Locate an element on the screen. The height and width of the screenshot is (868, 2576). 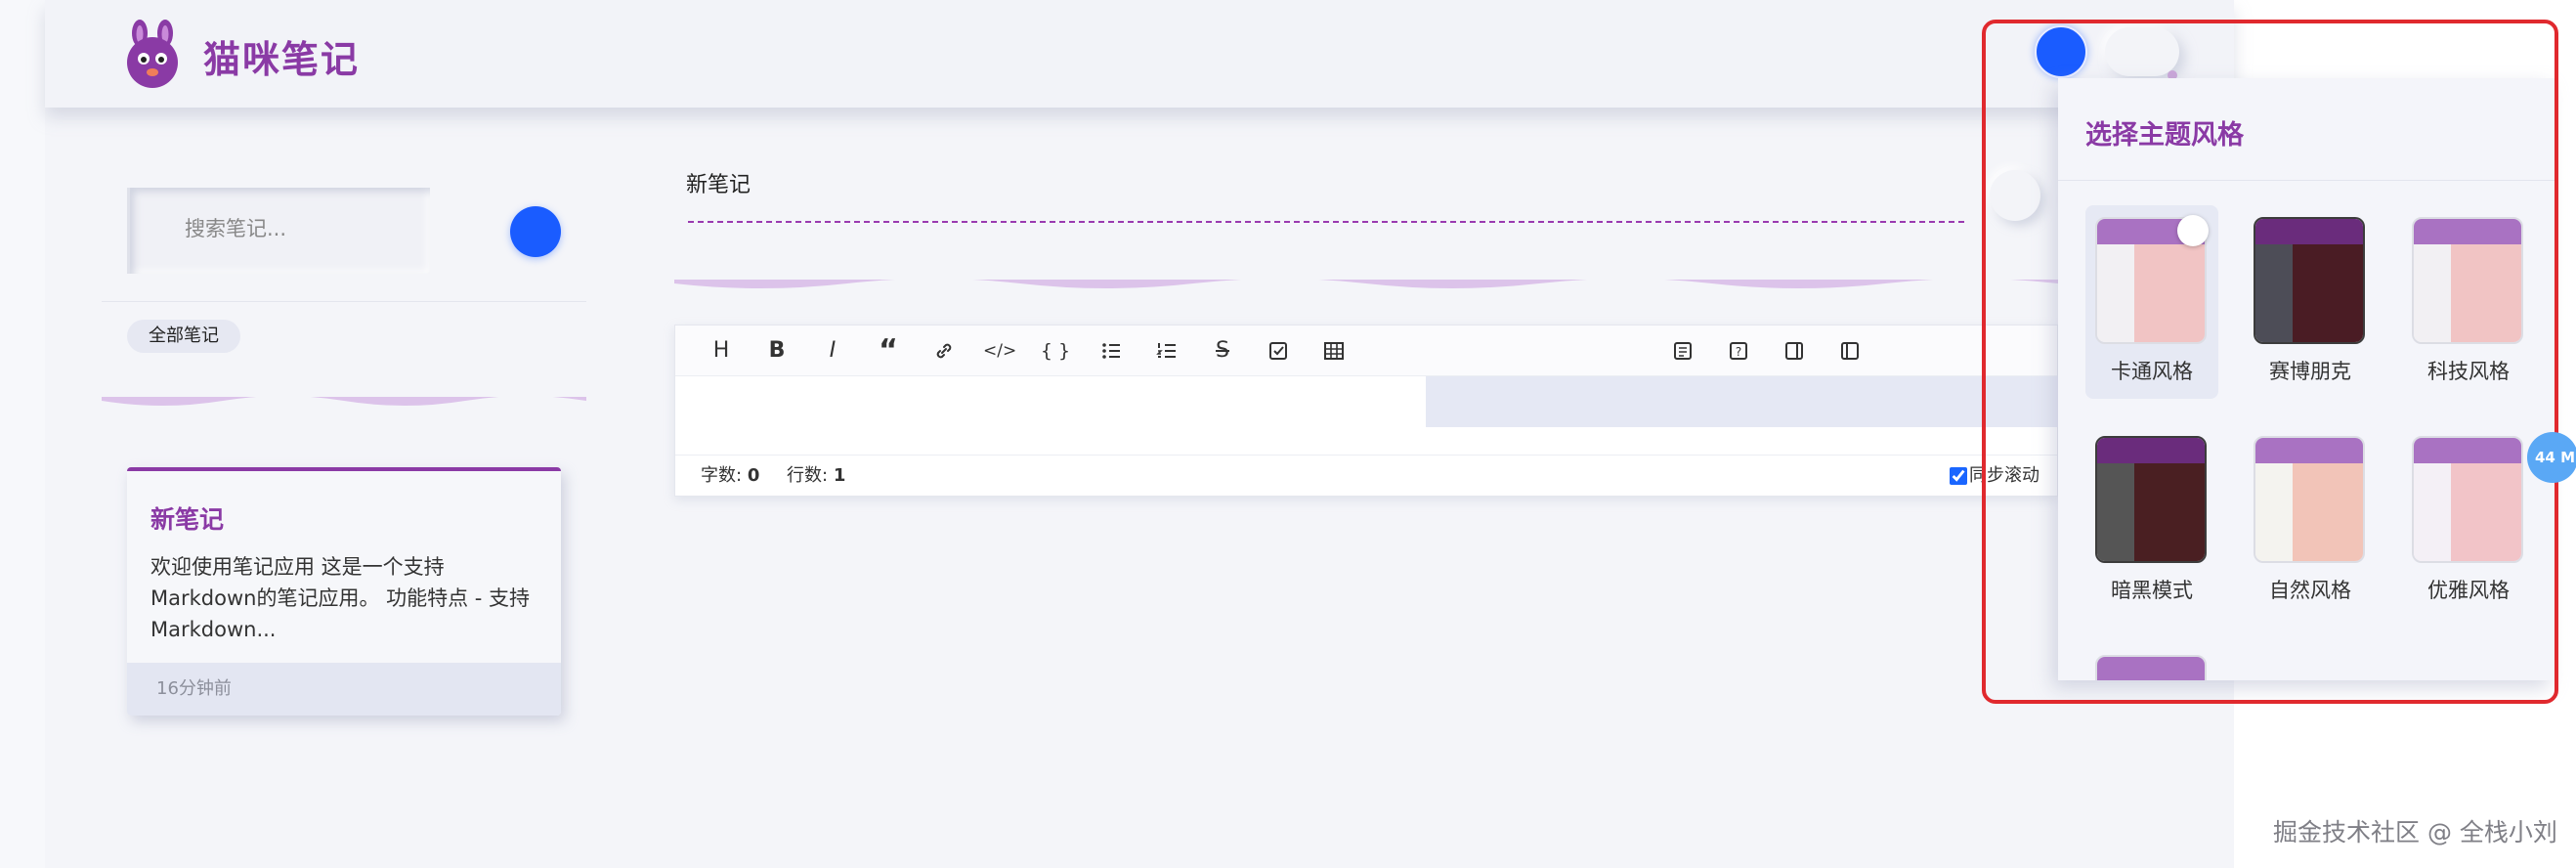
theme-label: 科技风格 is located at coordinates (2468, 372).